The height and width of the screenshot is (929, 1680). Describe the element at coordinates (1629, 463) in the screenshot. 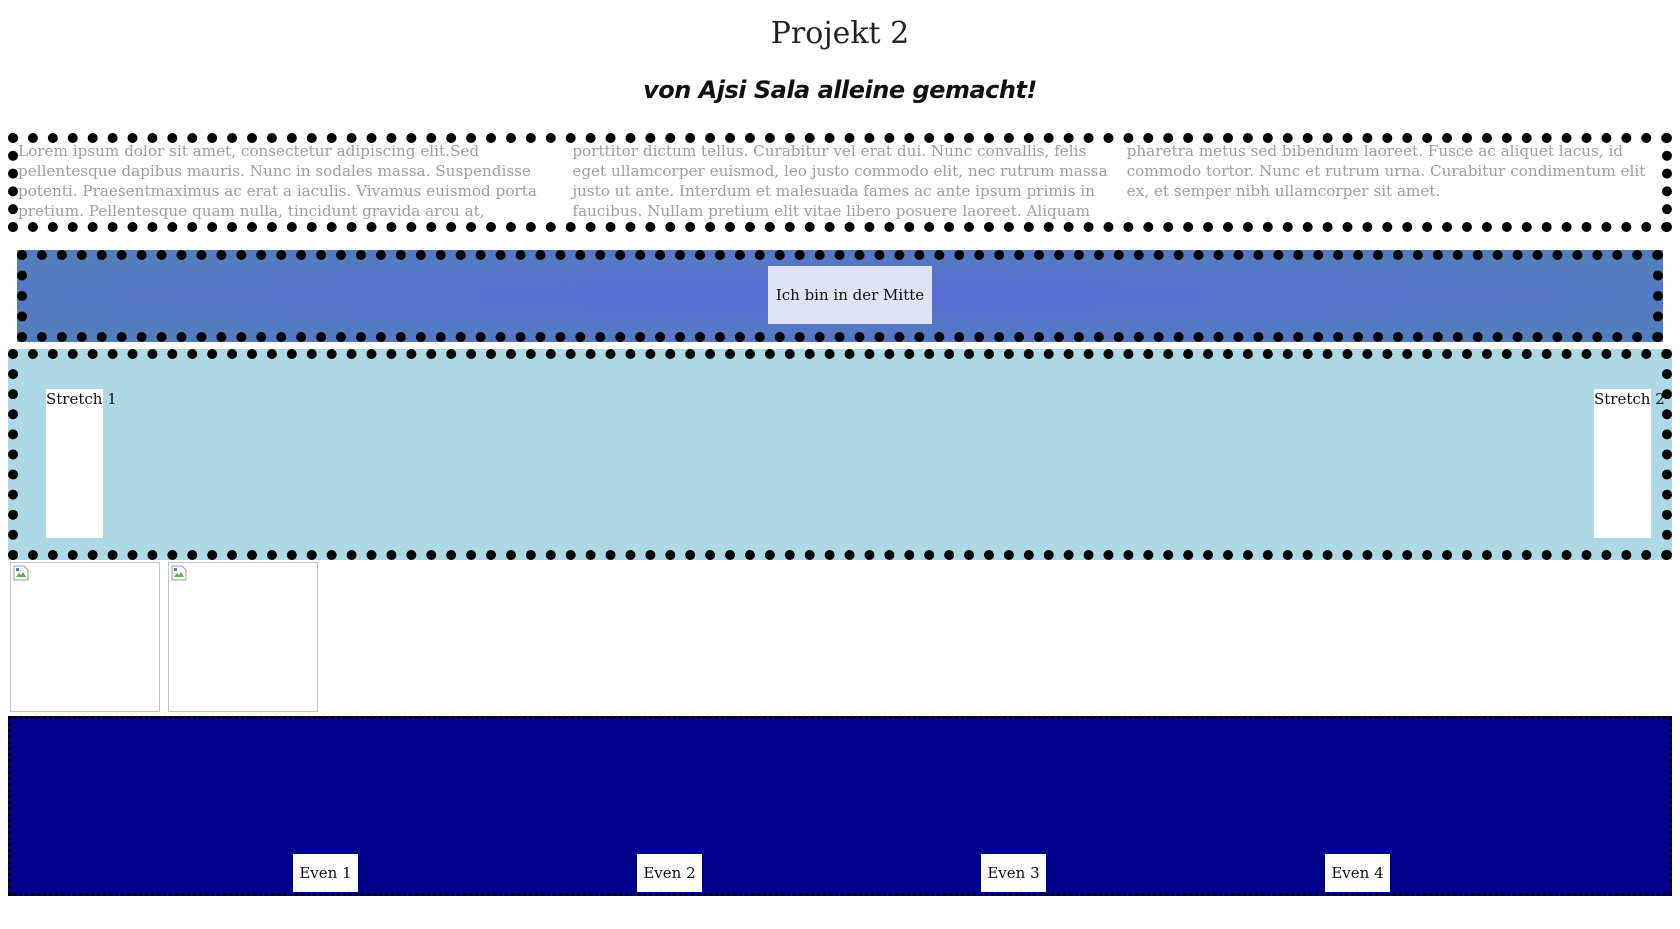

I see `stretch-item-2: Stretch 2` at that location.